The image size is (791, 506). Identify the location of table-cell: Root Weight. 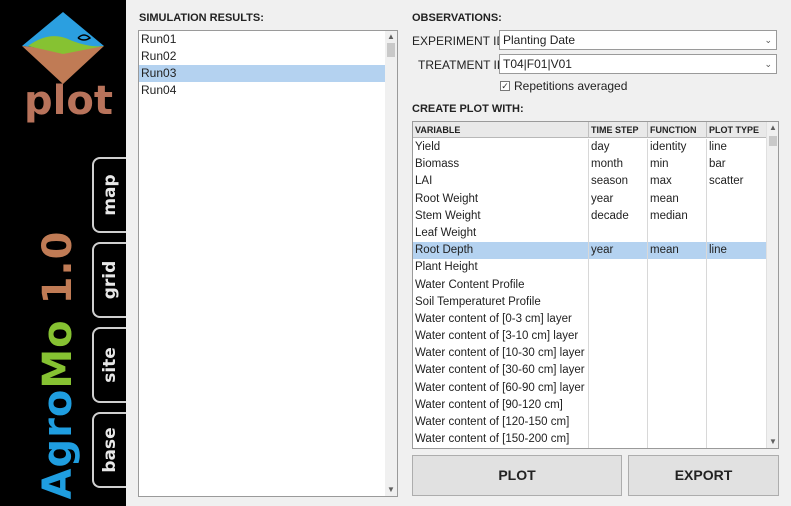
(501, 199).